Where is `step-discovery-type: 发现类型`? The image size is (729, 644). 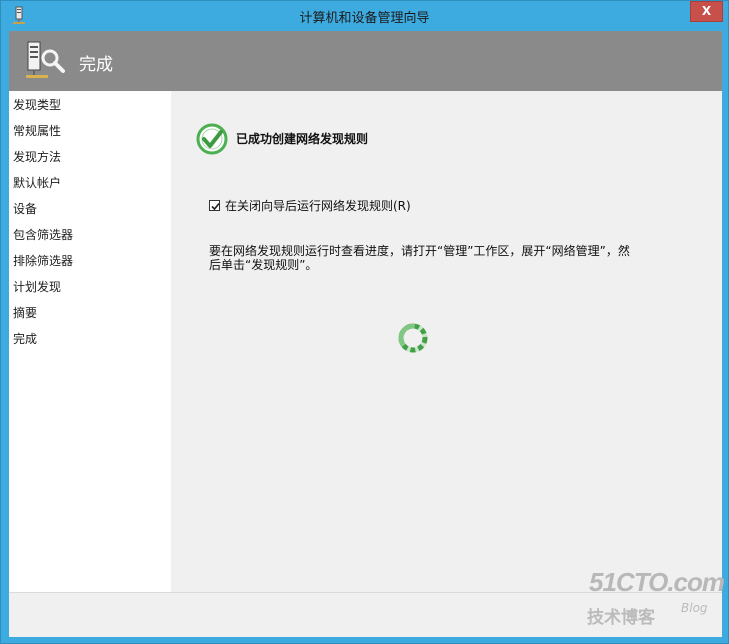
step-discovery-type: 发现类型 is located at coordinates (37, 105).